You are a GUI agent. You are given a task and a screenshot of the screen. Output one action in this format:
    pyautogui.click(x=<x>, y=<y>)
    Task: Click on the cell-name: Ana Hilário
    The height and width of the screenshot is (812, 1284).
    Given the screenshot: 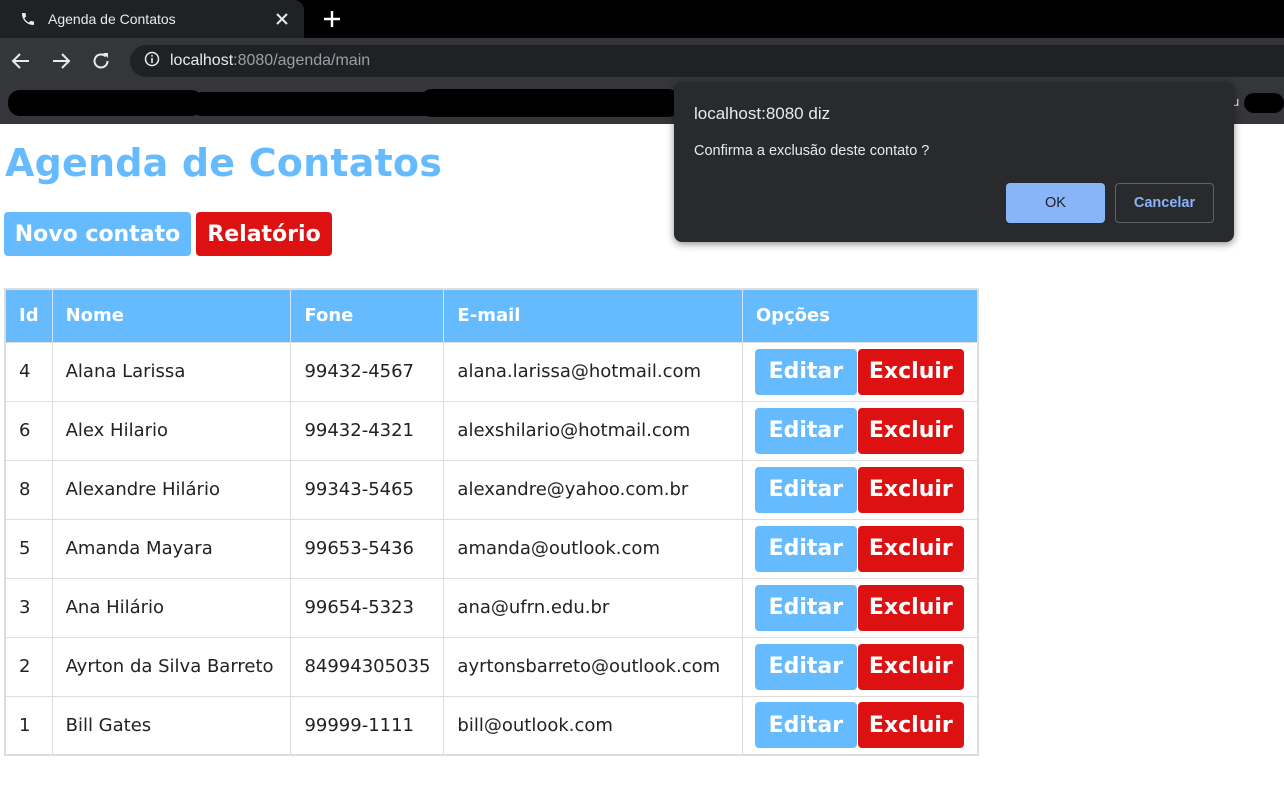 What is the action you would take?
    pyautogui.click(x=172, y=607)
    